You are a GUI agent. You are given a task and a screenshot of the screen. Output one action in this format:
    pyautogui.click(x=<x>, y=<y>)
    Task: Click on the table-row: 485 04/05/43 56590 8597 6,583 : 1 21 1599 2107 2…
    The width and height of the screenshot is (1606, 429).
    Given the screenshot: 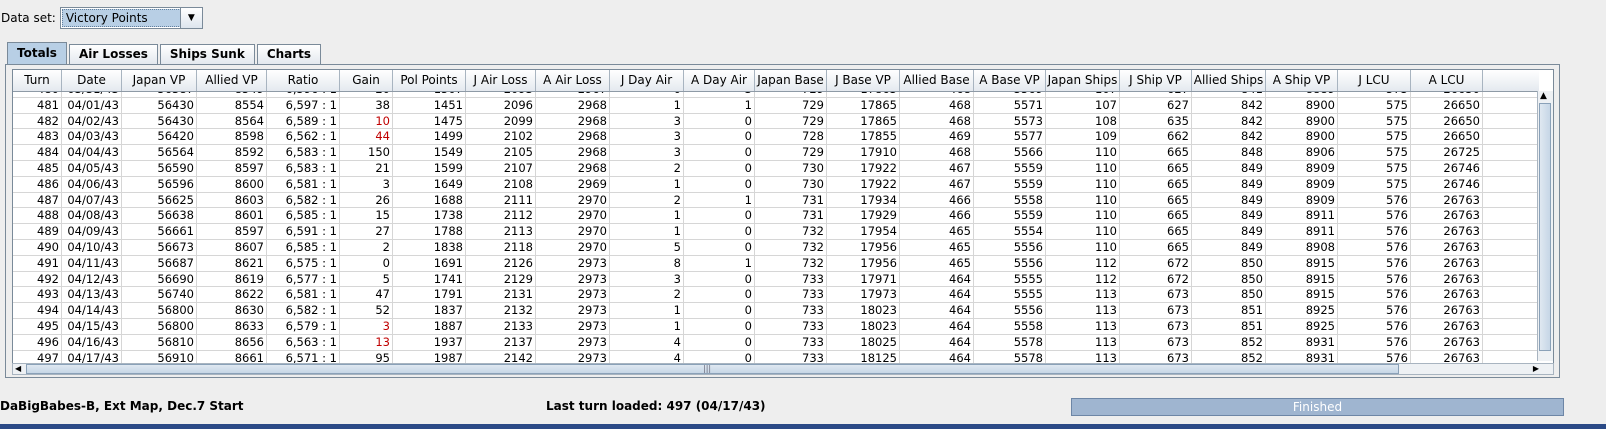 What is the action you would take?
    pyautogui.click(x=776, y=168)
    